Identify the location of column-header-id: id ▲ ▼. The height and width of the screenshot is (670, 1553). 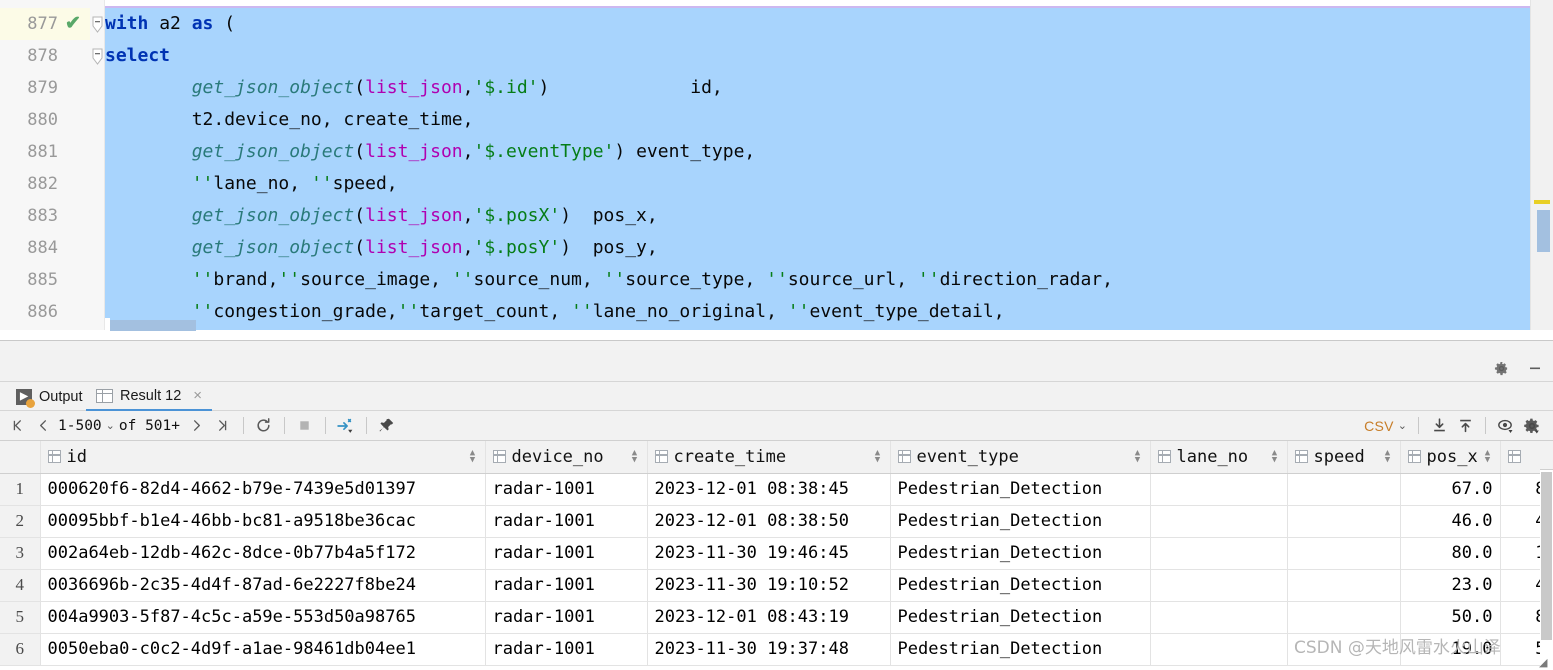
(263, 457).